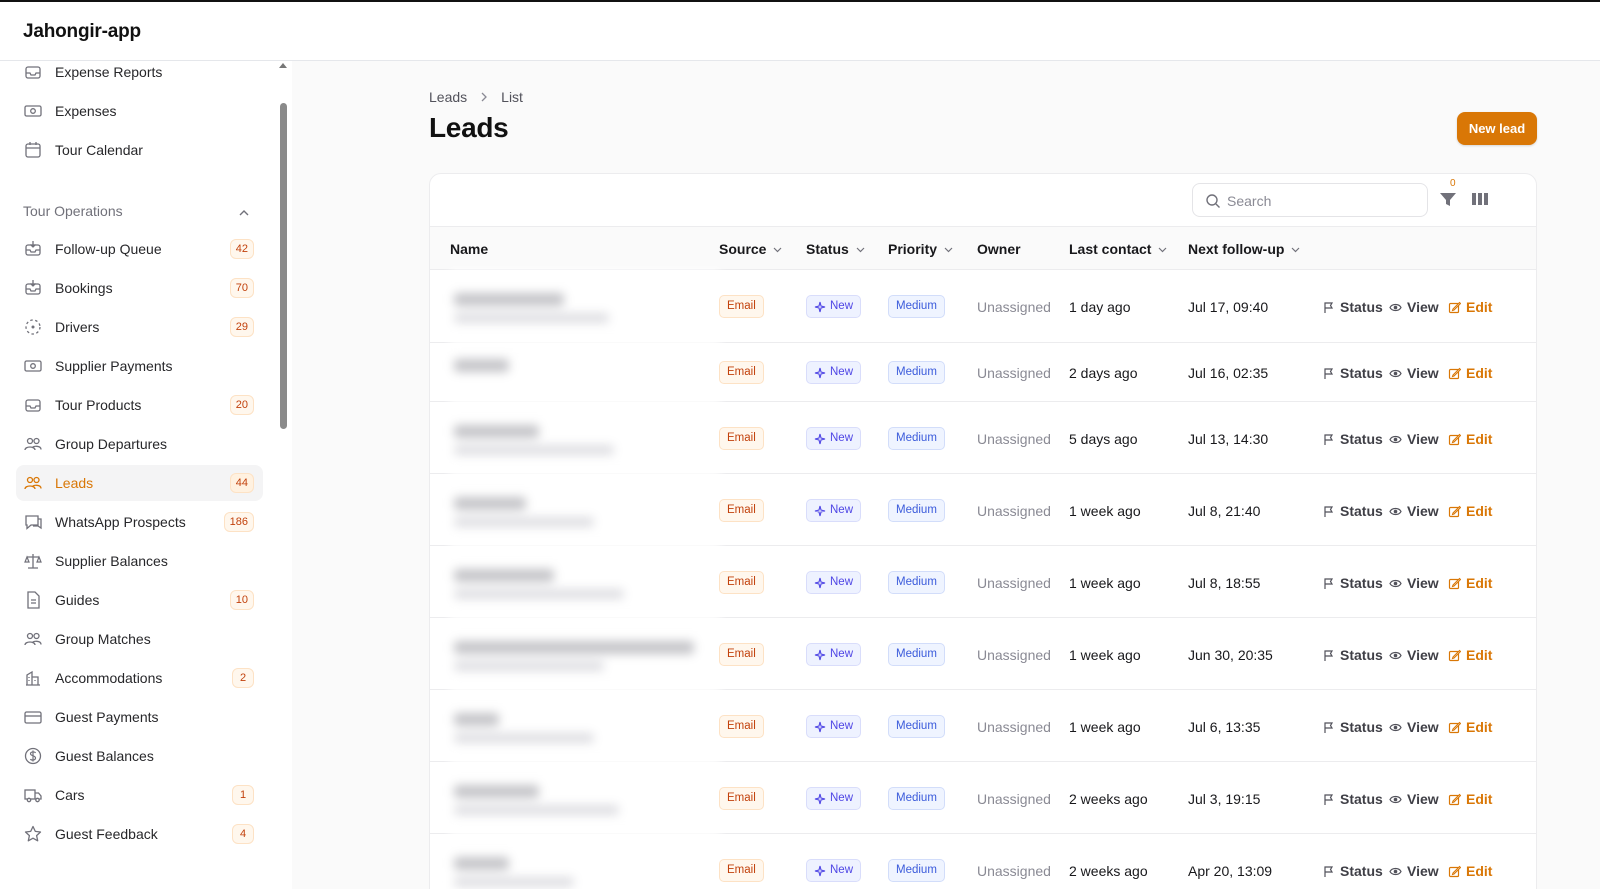 The height and width of the screenshot is (889, 1600). What do you see at coordinates (139, 288) in the screenshot?
I see `sidebar-item-bookings: Bookings 70` at bounding box center [139, 288].